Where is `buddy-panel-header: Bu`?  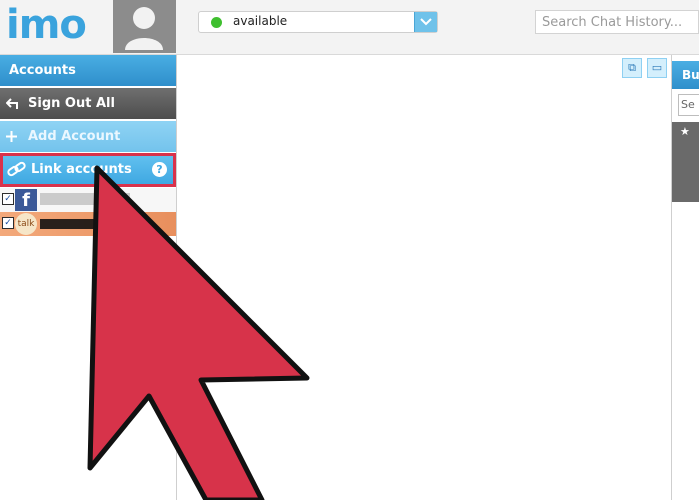
buddy-panel-header: Bu is located at coordinates (685, 75).